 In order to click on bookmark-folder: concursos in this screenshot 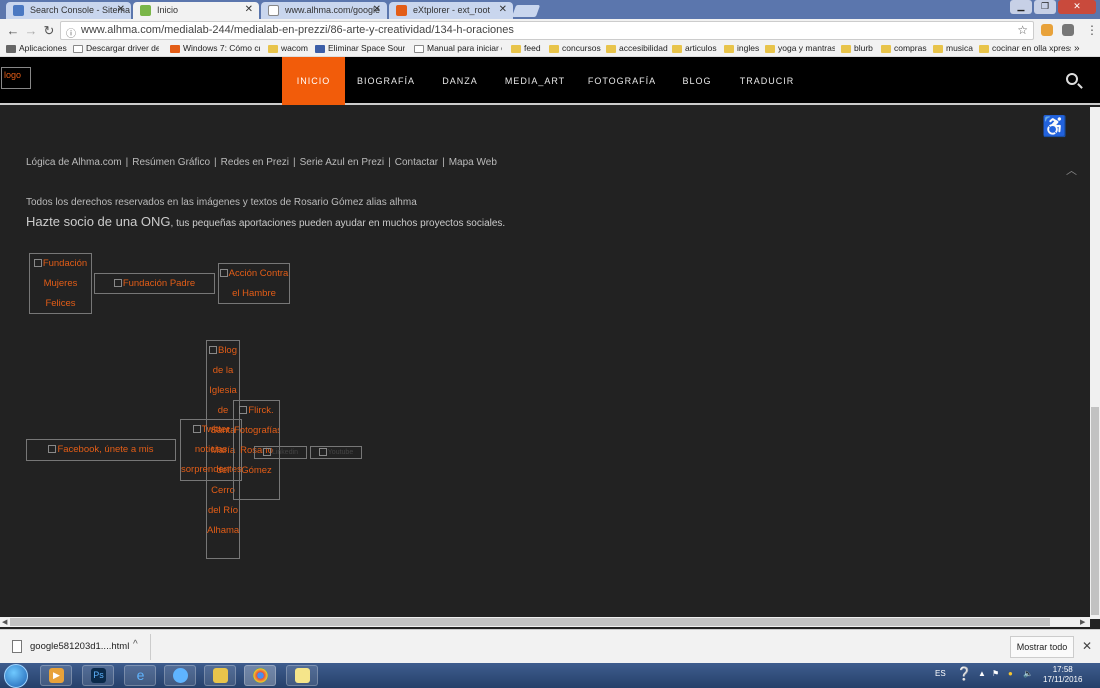, I will do `click(577, 48)`.